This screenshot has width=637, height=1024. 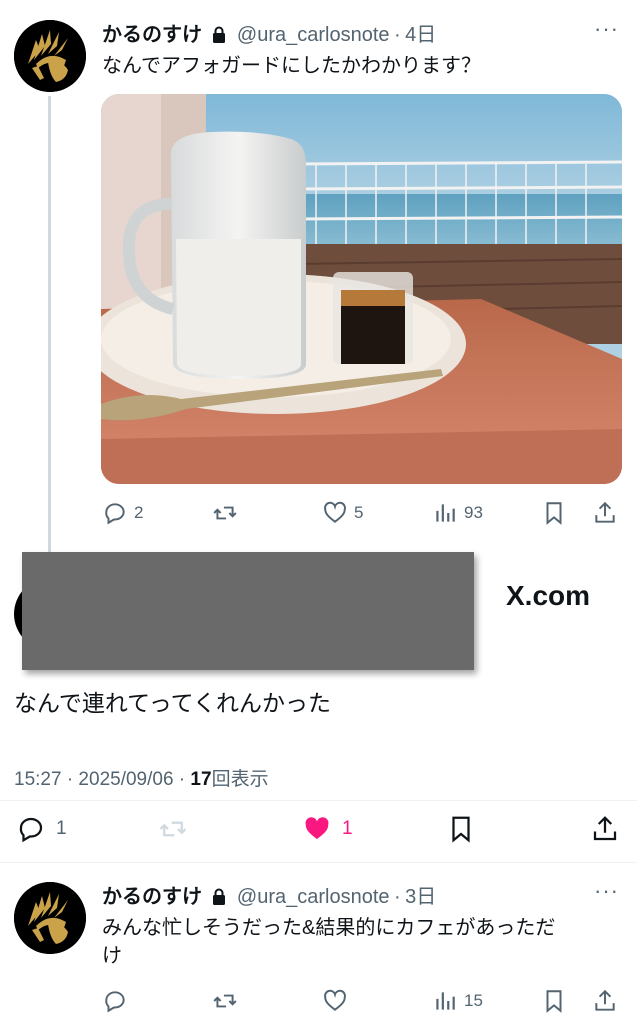 I want to click on views-button: 15, so click(x=457, y=1001).